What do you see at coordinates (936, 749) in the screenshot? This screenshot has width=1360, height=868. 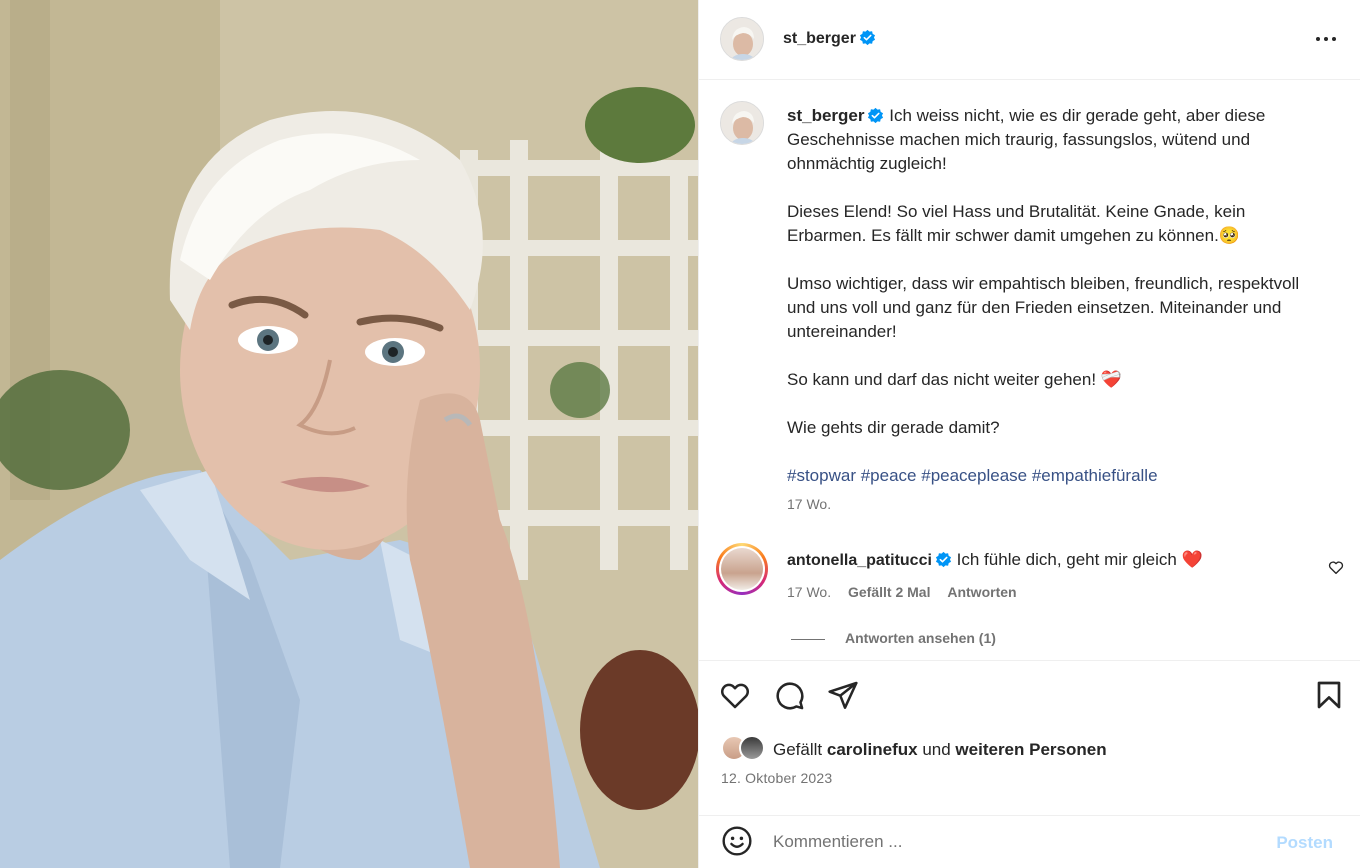 I see `likes-connector: und` at bounding box center [936, 749].